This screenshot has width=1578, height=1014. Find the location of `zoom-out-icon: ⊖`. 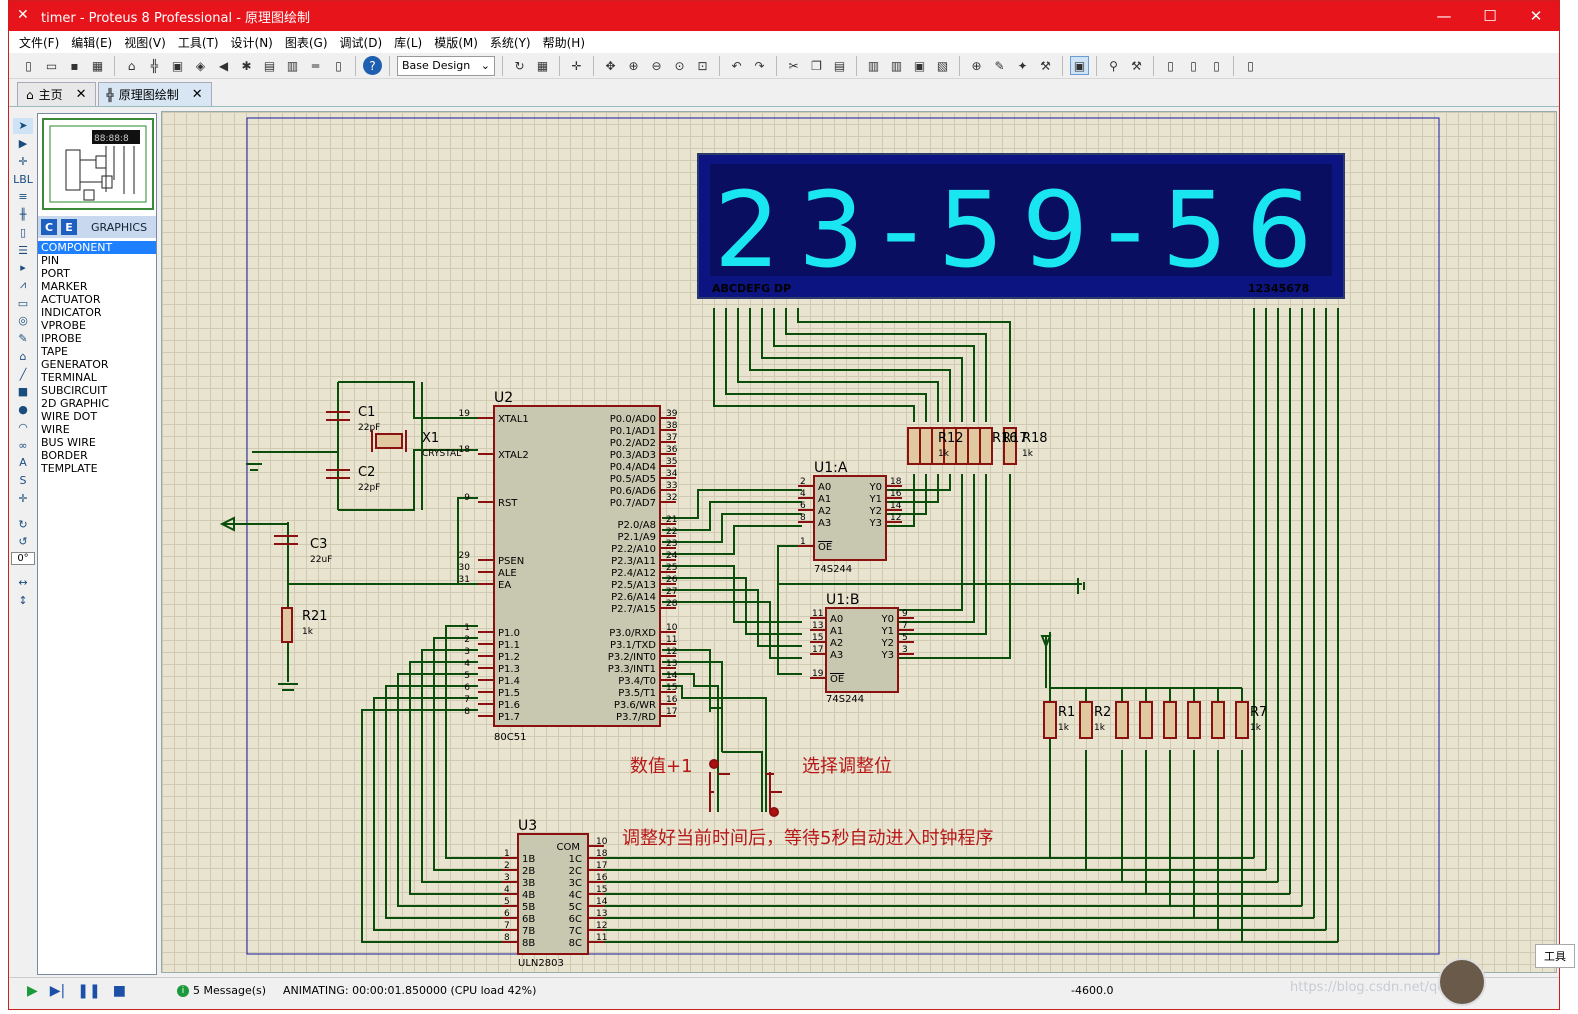

zoom-out-icon: ⊖ is located at coordinates (656, 65).